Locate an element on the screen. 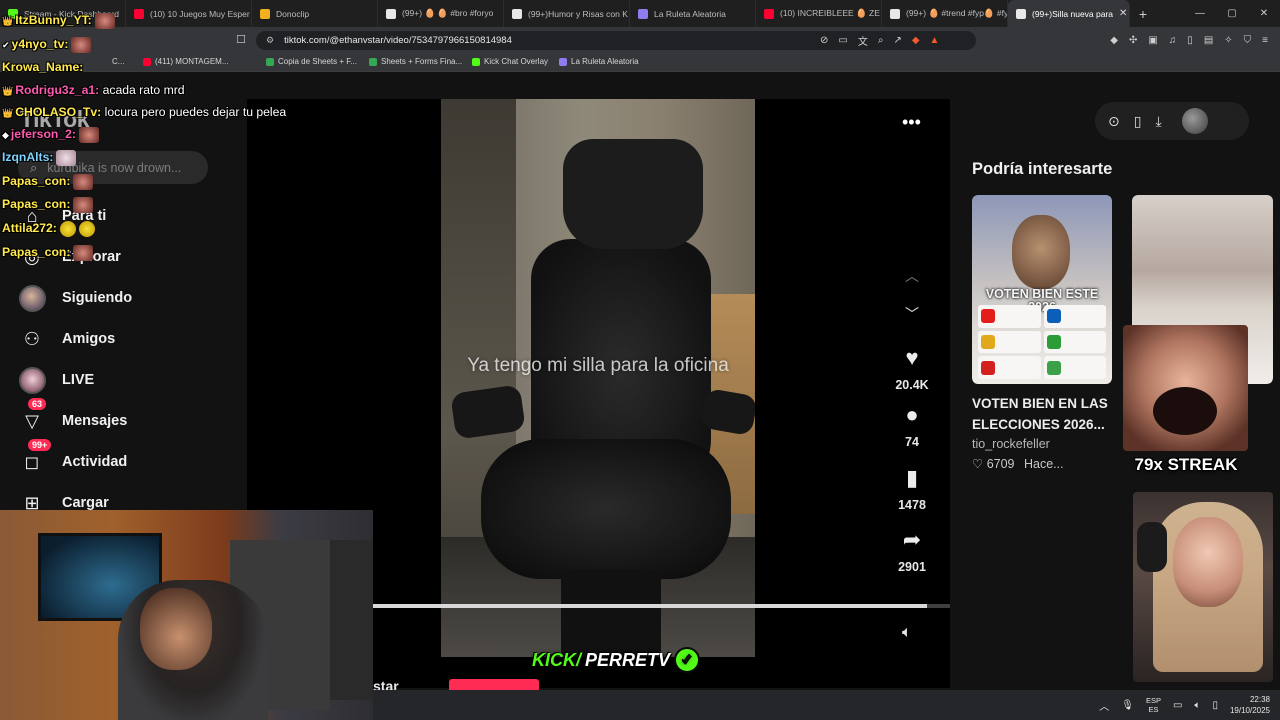 The width and height of the screenshot is (1280, 720). wallet-icon: ▤ is located at coordinates (1208, 40).